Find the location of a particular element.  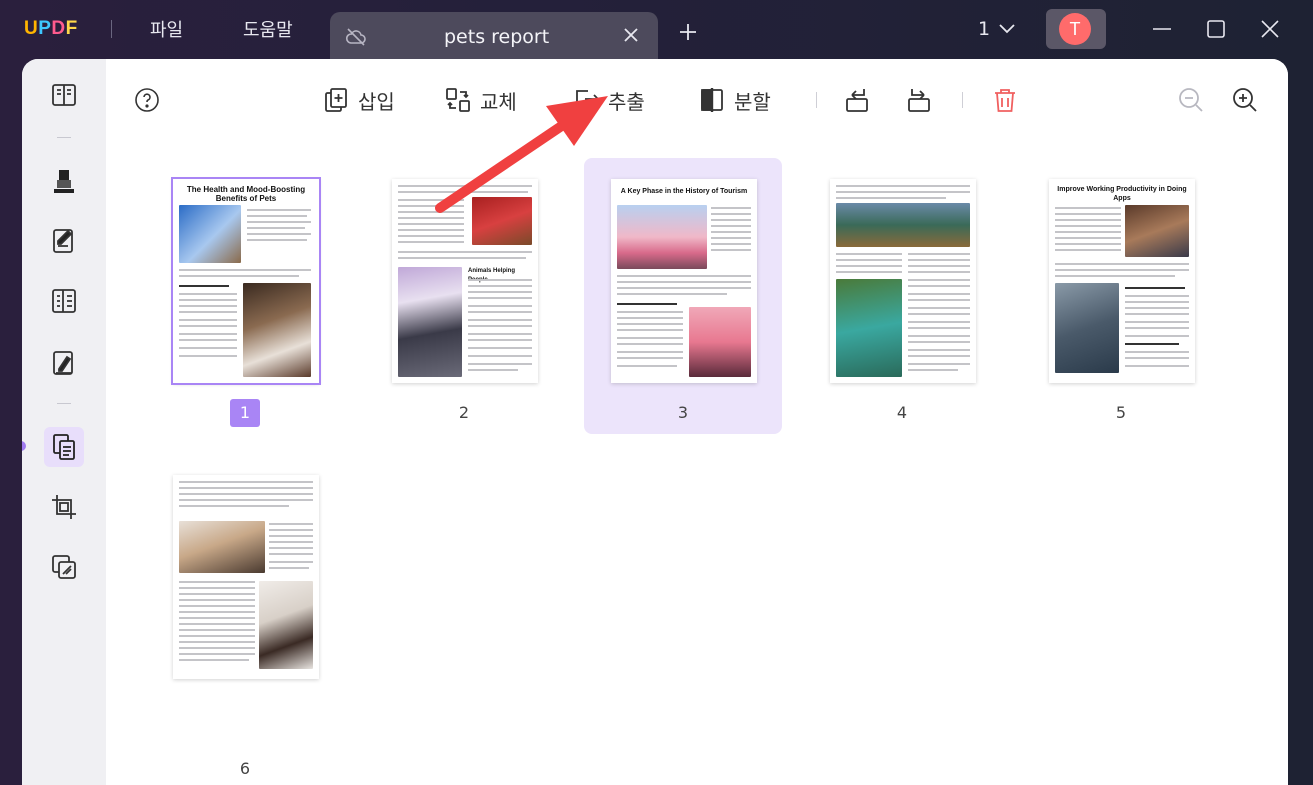

meeting-photo is located at coordinates (1157, 231).